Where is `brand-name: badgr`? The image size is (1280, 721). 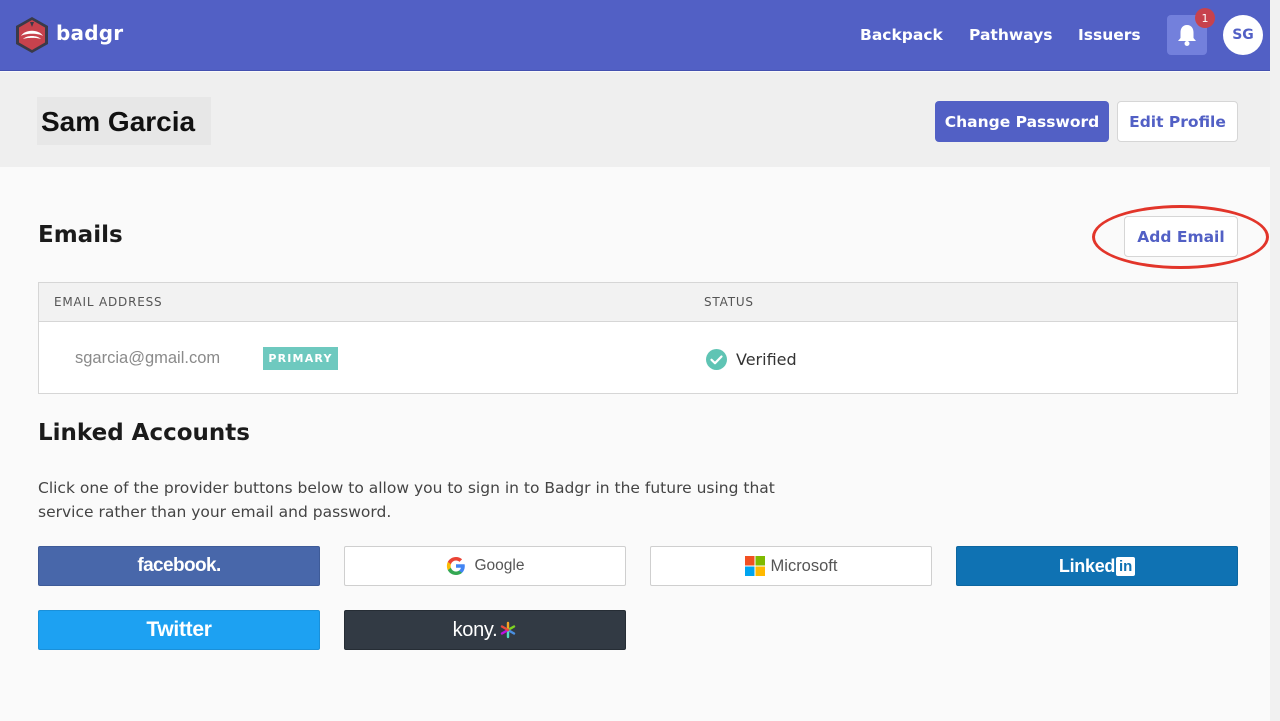
brand-name: badgr is located at coordinates (90, 32).